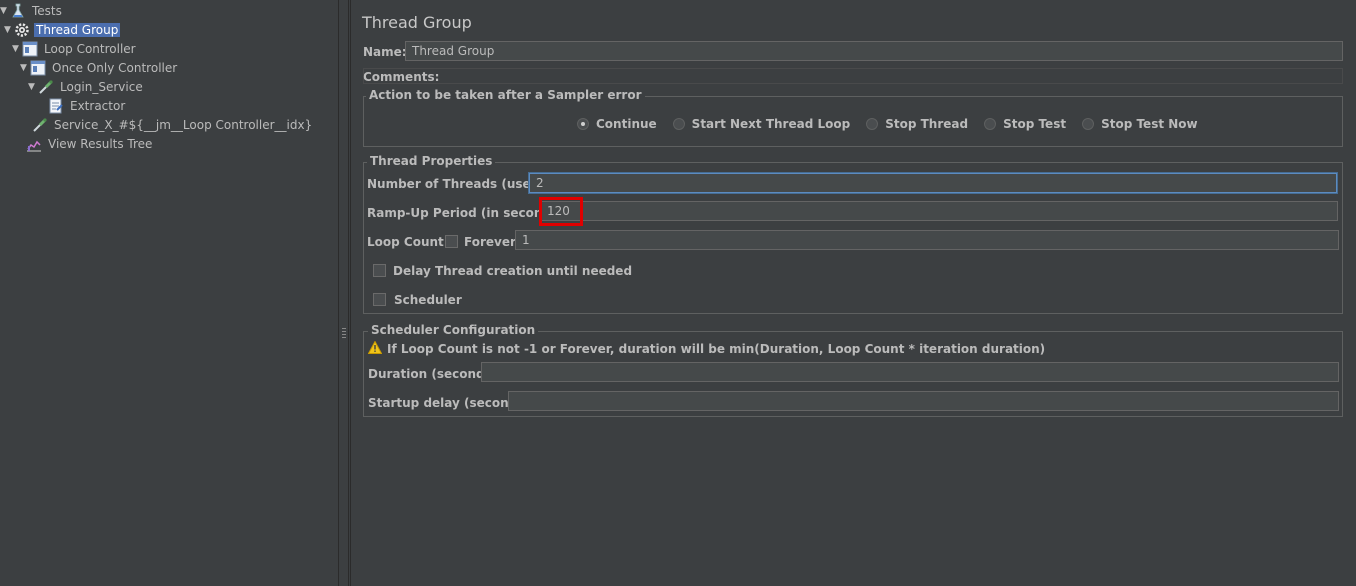 The image size is (1356, 586). Describe the element at coordinates (910, 372) in the screenshot. I see `duration-field` at that location.